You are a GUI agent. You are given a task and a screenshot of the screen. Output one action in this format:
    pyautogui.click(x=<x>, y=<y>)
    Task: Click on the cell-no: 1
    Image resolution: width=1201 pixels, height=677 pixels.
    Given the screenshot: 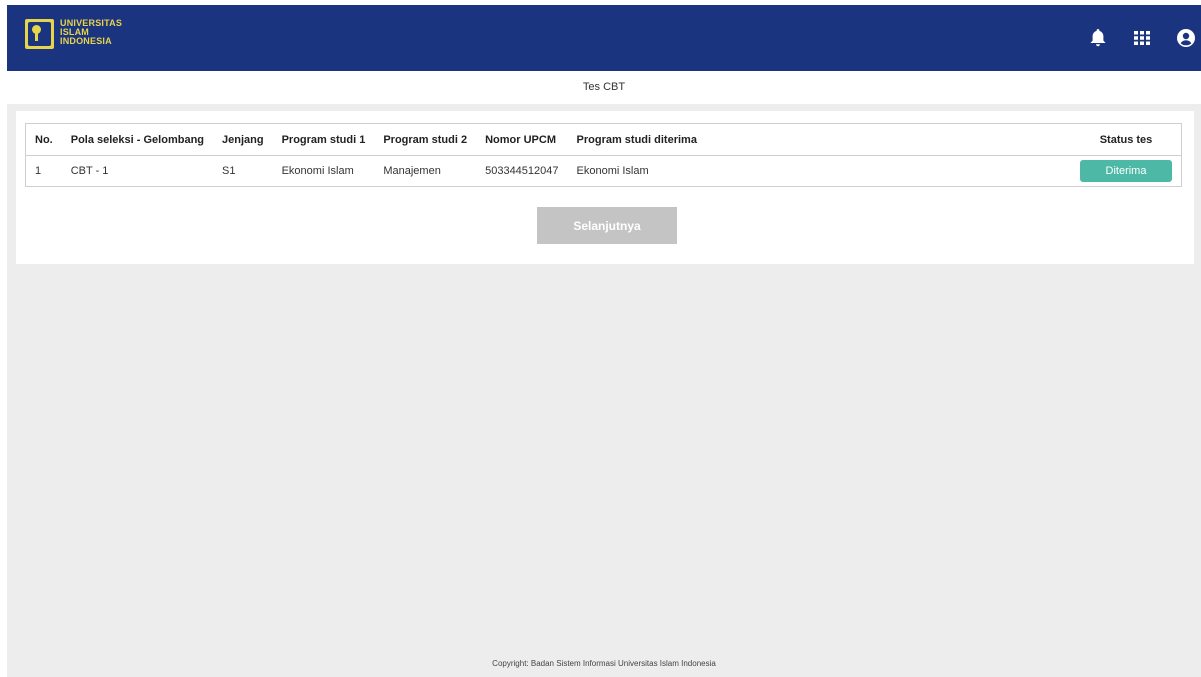 What is the action you would take?
    pyautogui.click(x=38, y=171)
    